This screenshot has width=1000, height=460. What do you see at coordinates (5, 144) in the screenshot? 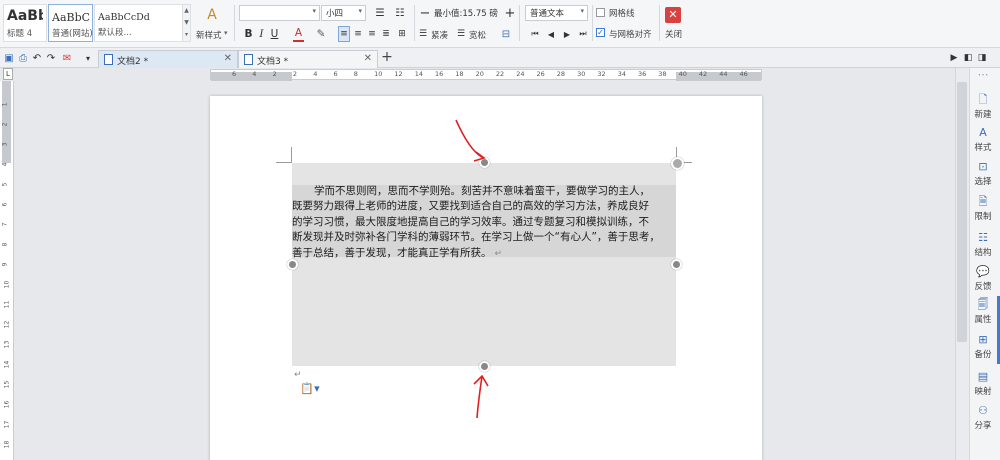
I see `ruler-tick-label: 3` at bounding box center [5, 144].